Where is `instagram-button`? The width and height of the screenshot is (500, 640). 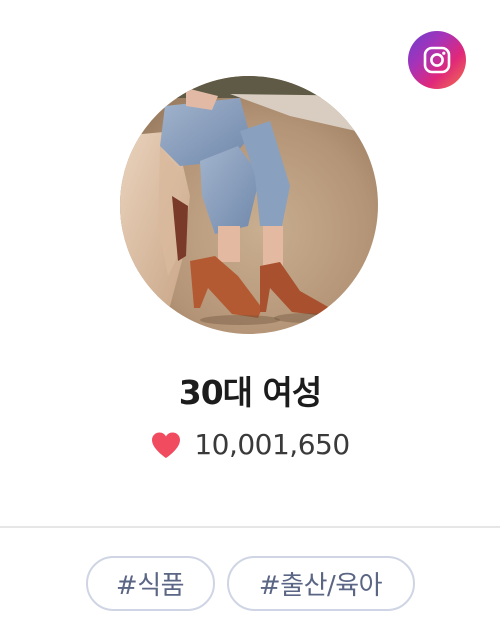 instagram-button is located at coordinates (437, 60).